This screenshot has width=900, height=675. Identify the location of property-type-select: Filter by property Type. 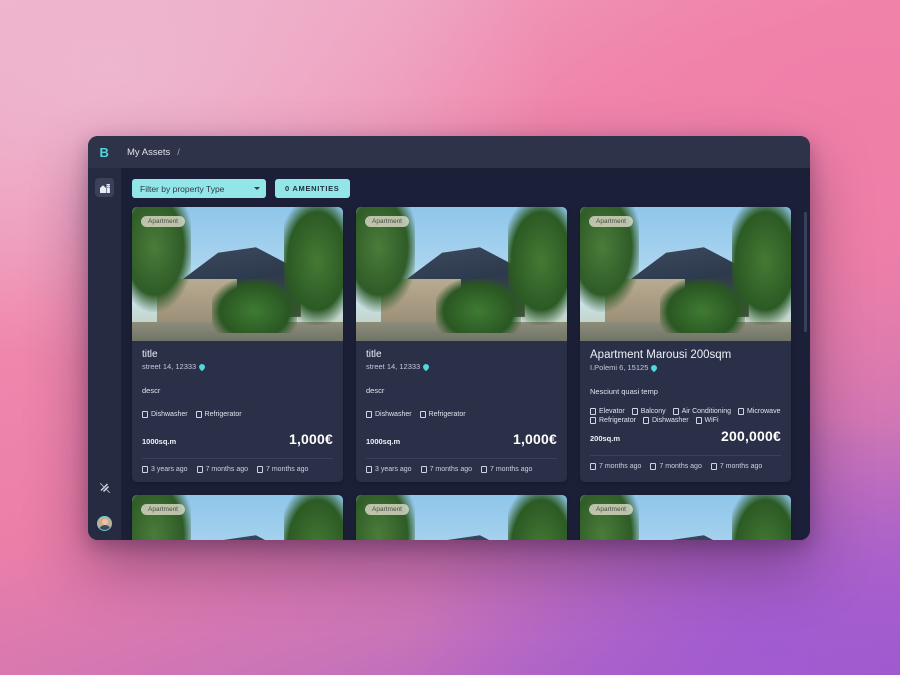
(199, 188).